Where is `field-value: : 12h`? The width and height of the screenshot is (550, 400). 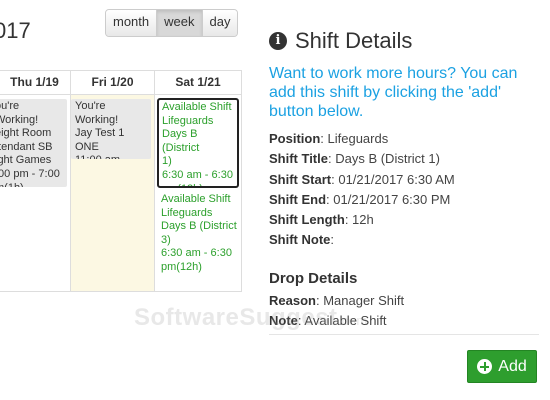
field-value: : 12h is located at coordinates (359, 220).